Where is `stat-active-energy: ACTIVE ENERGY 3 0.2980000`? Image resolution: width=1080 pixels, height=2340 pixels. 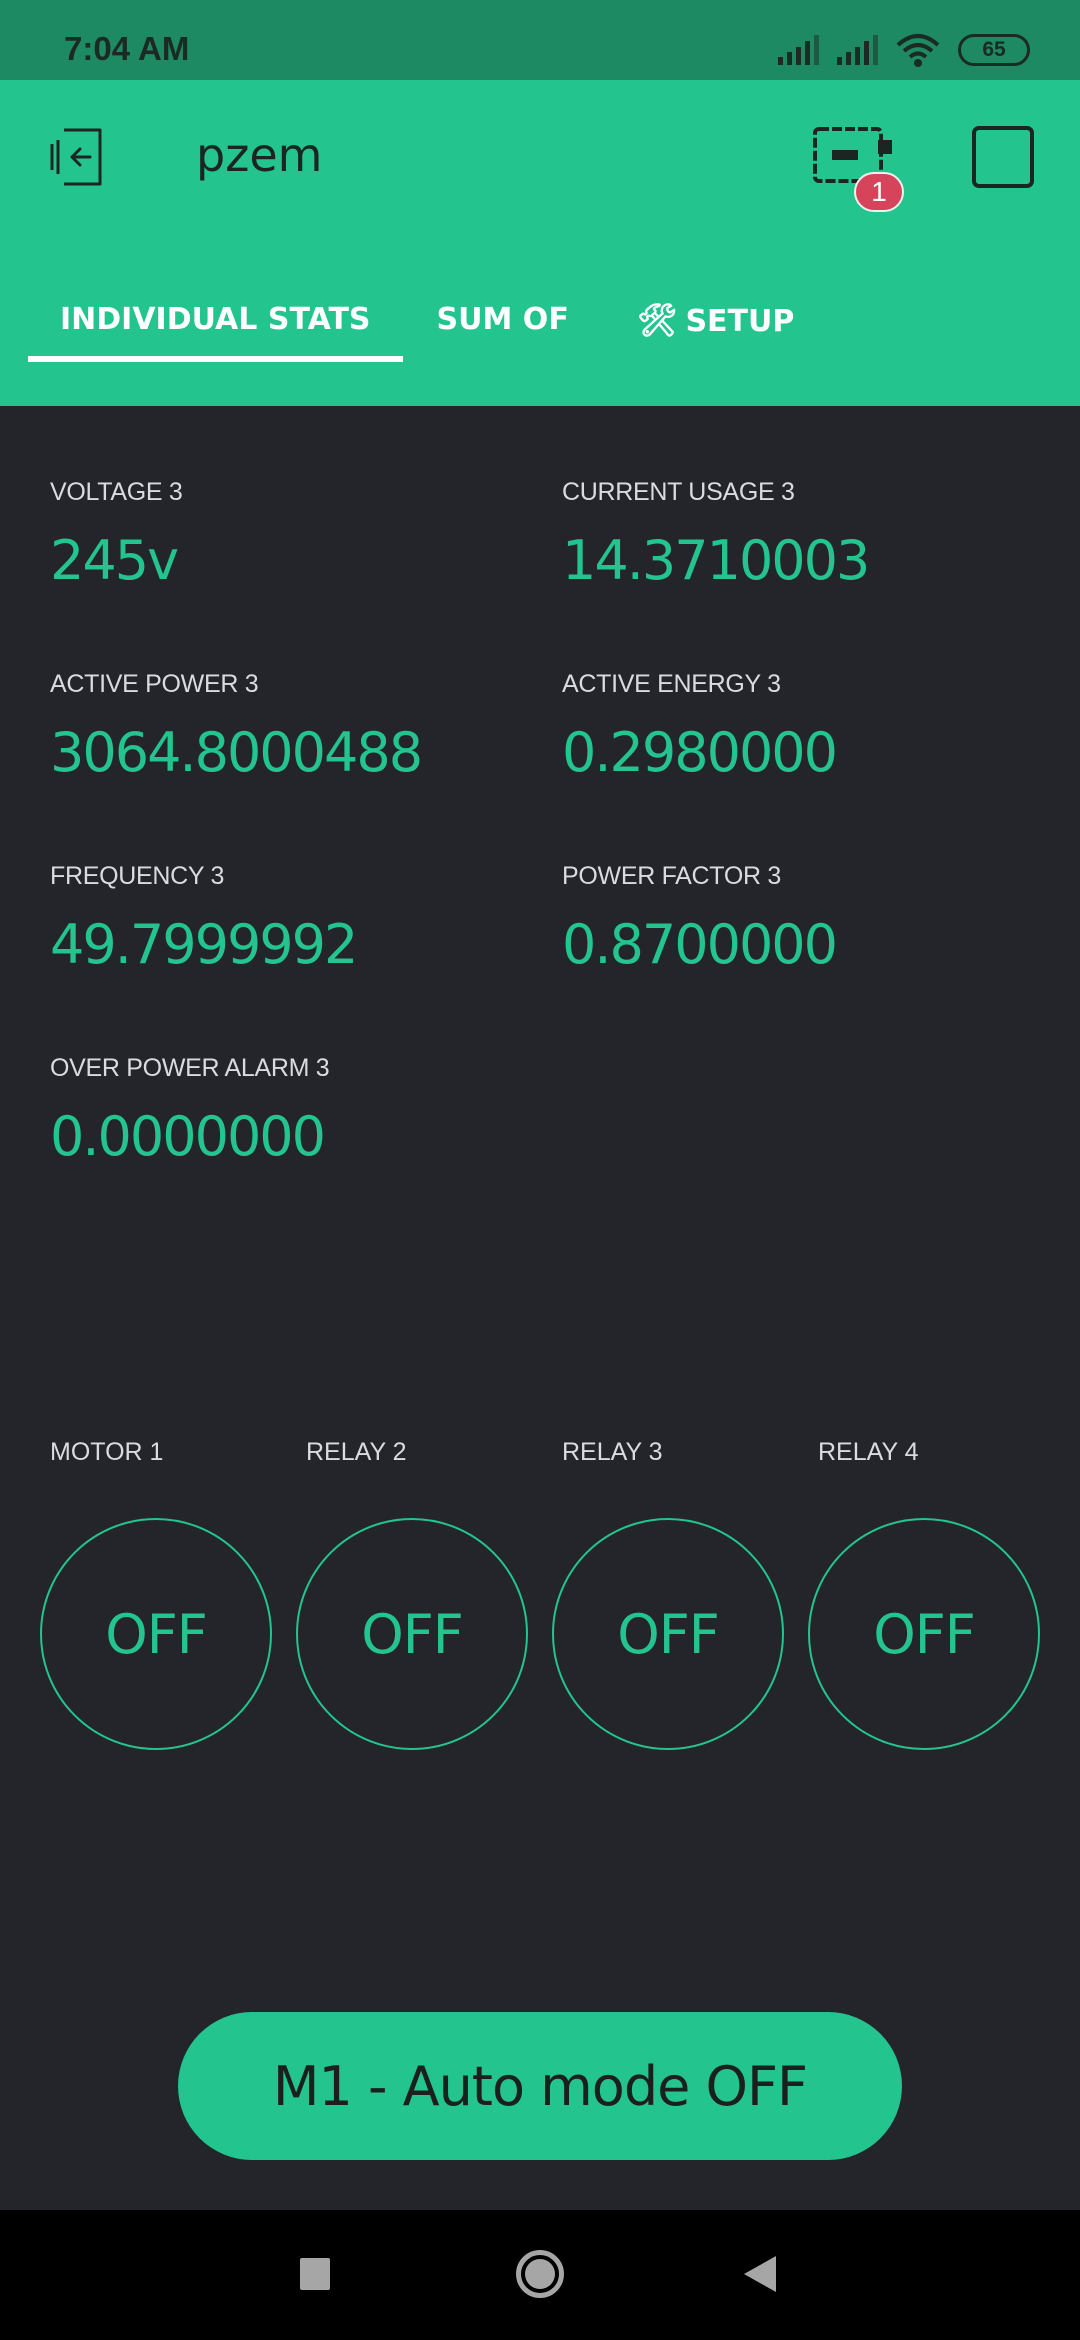
stat-active-energy: ACTIVE ENERGY 3 0.2980000 is located at coordinates (700, 727).